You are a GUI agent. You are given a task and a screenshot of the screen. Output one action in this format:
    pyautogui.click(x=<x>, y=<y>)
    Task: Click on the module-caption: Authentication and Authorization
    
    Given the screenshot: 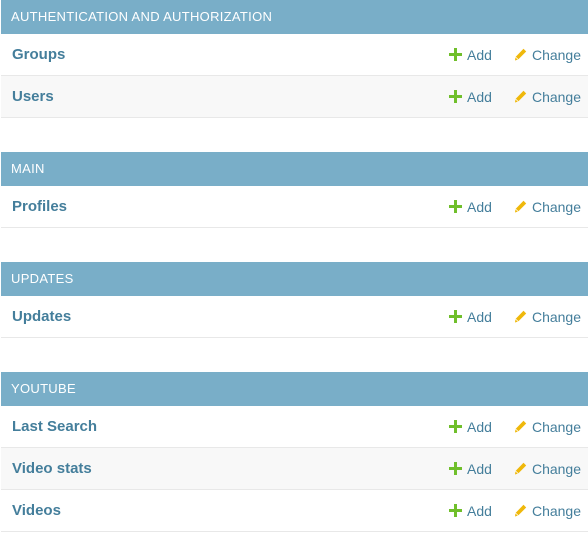 What is the action you would take?
    pyautogui.click(x=294, y=17)
    